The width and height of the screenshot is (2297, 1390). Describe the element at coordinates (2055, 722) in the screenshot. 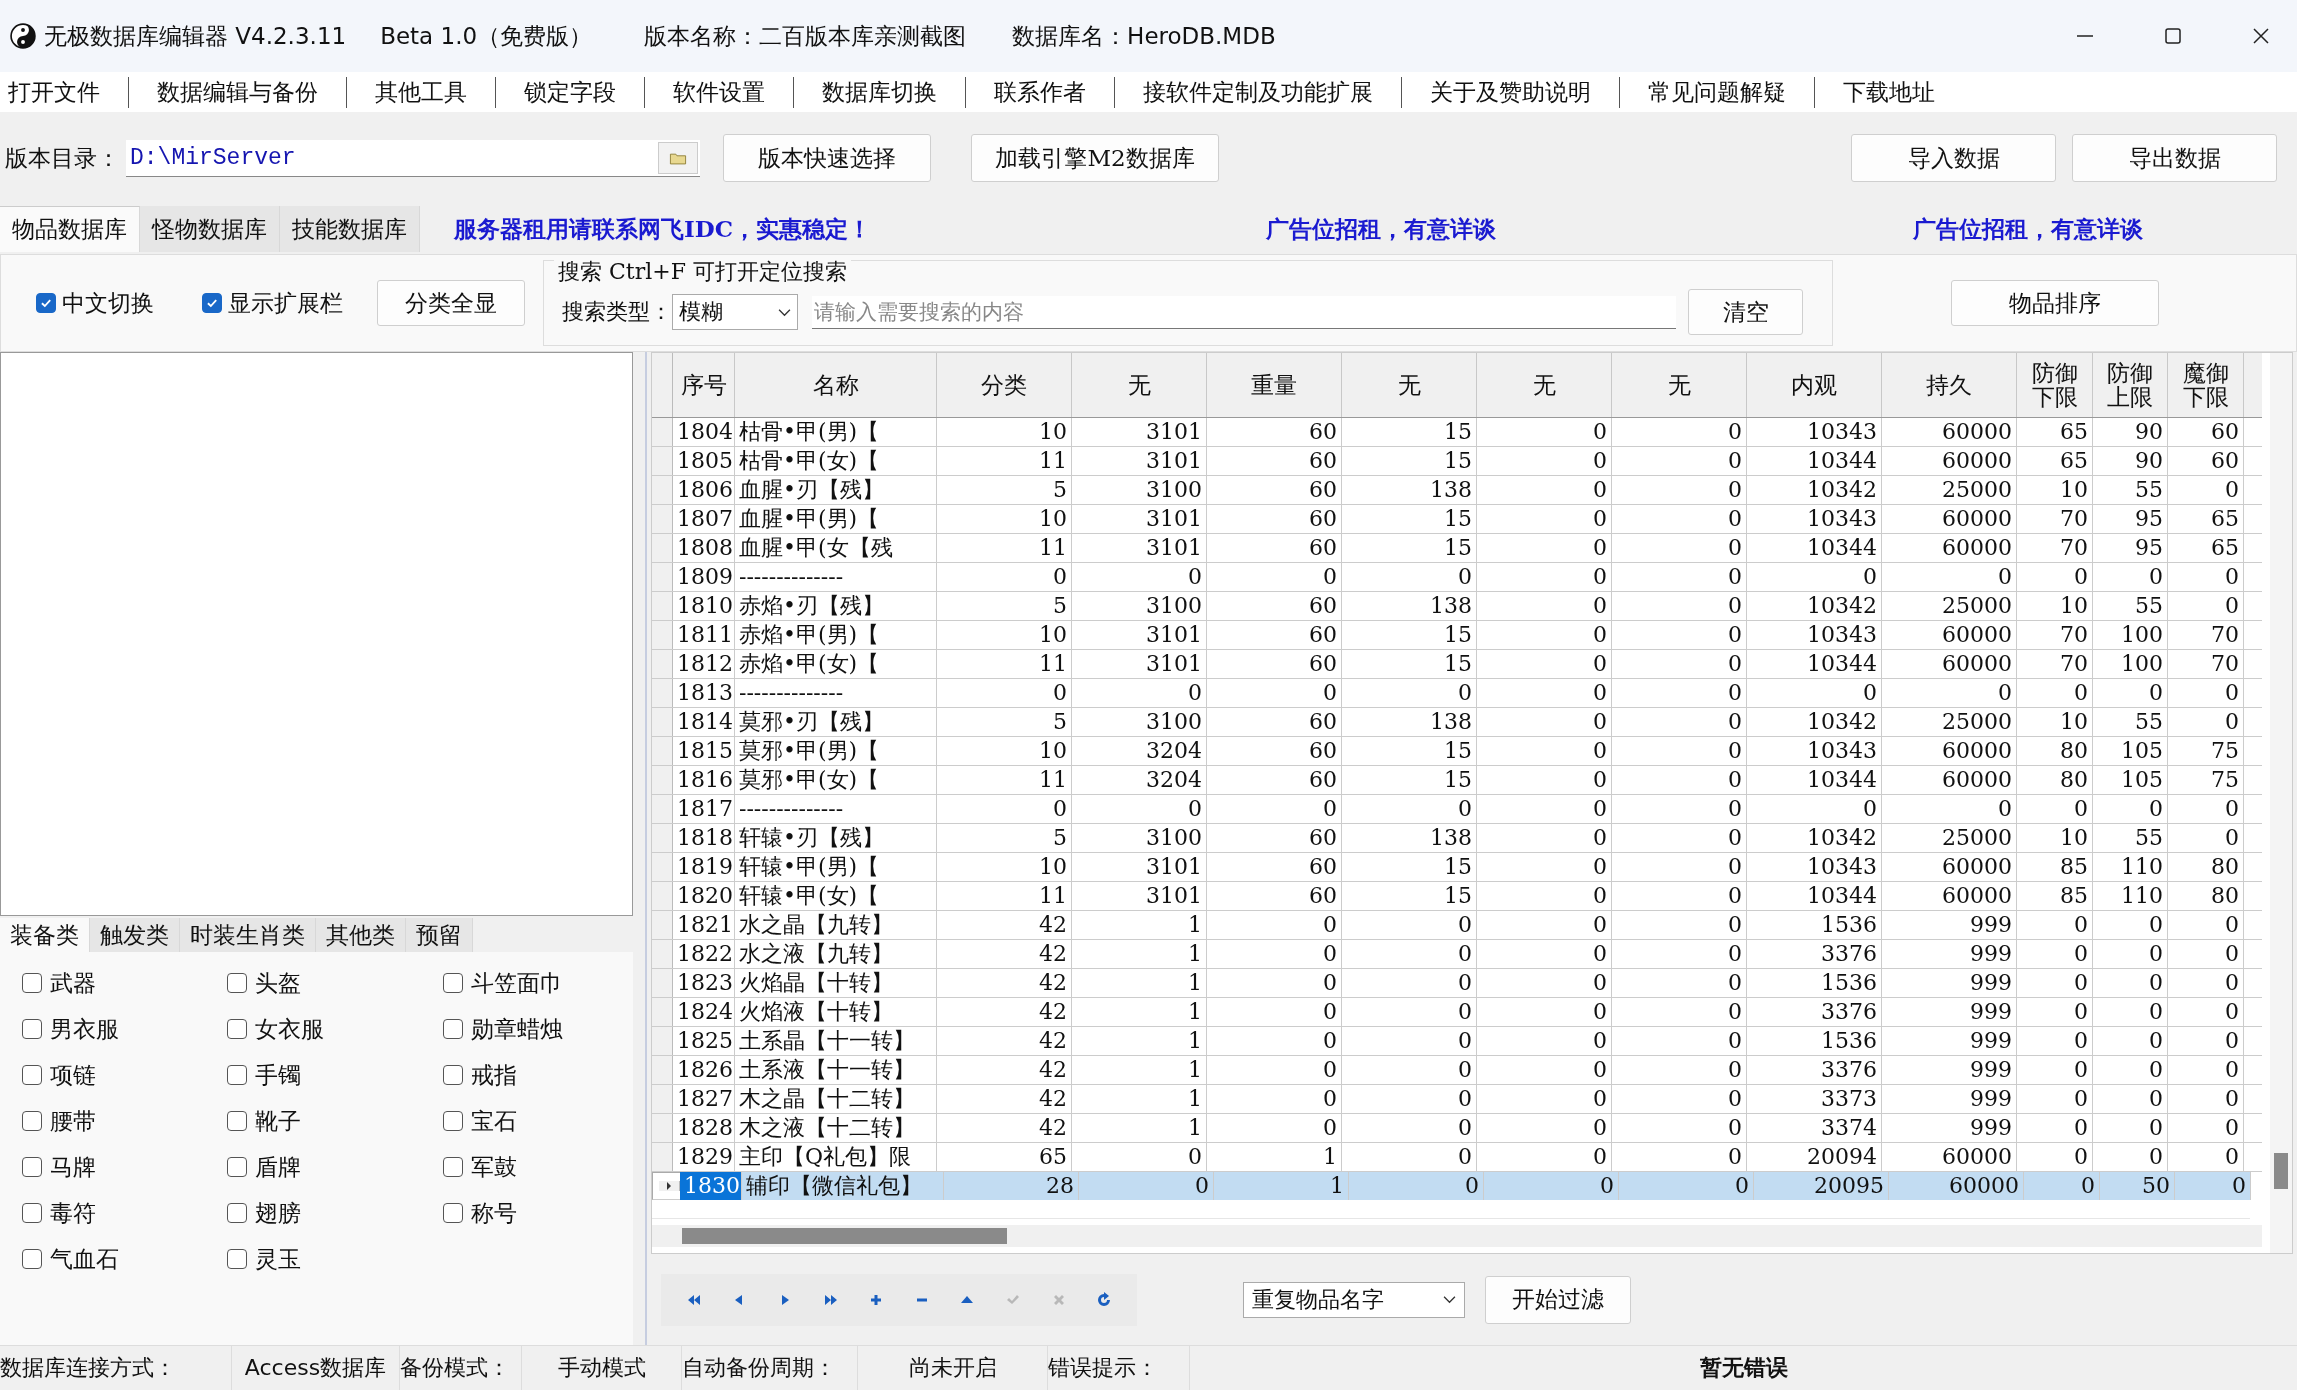

I see `table-cell: 10` at that location.